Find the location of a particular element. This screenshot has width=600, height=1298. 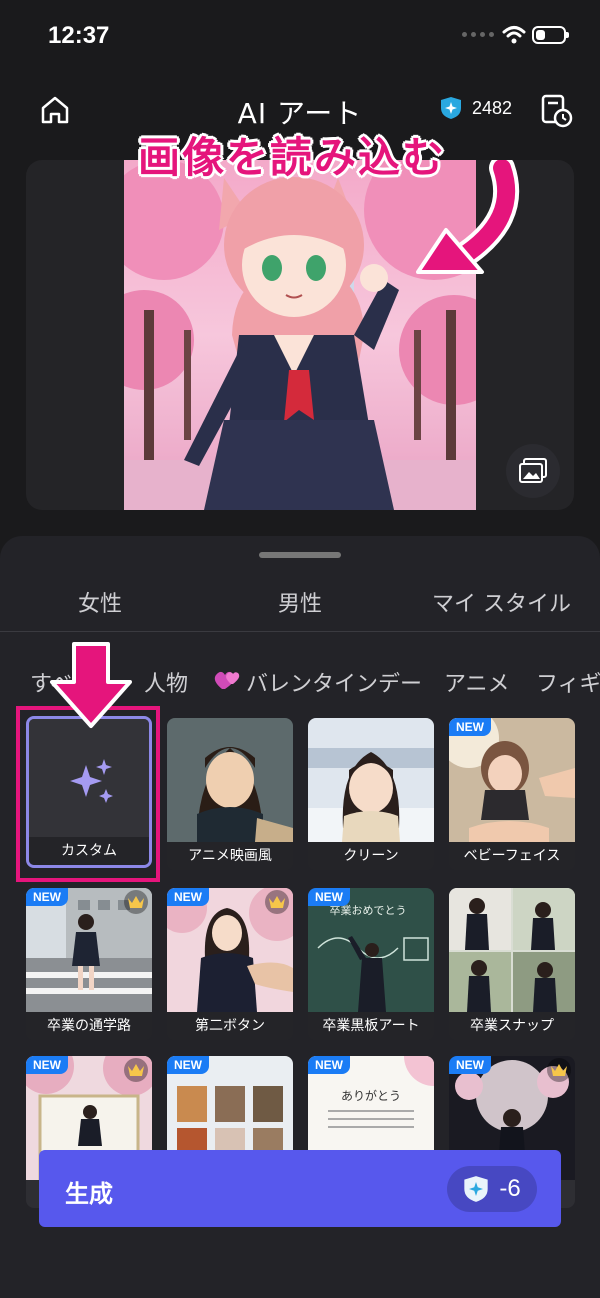

gender-tabs: 女性 男性 マイ スタイル is located at coordinates (300, 604).